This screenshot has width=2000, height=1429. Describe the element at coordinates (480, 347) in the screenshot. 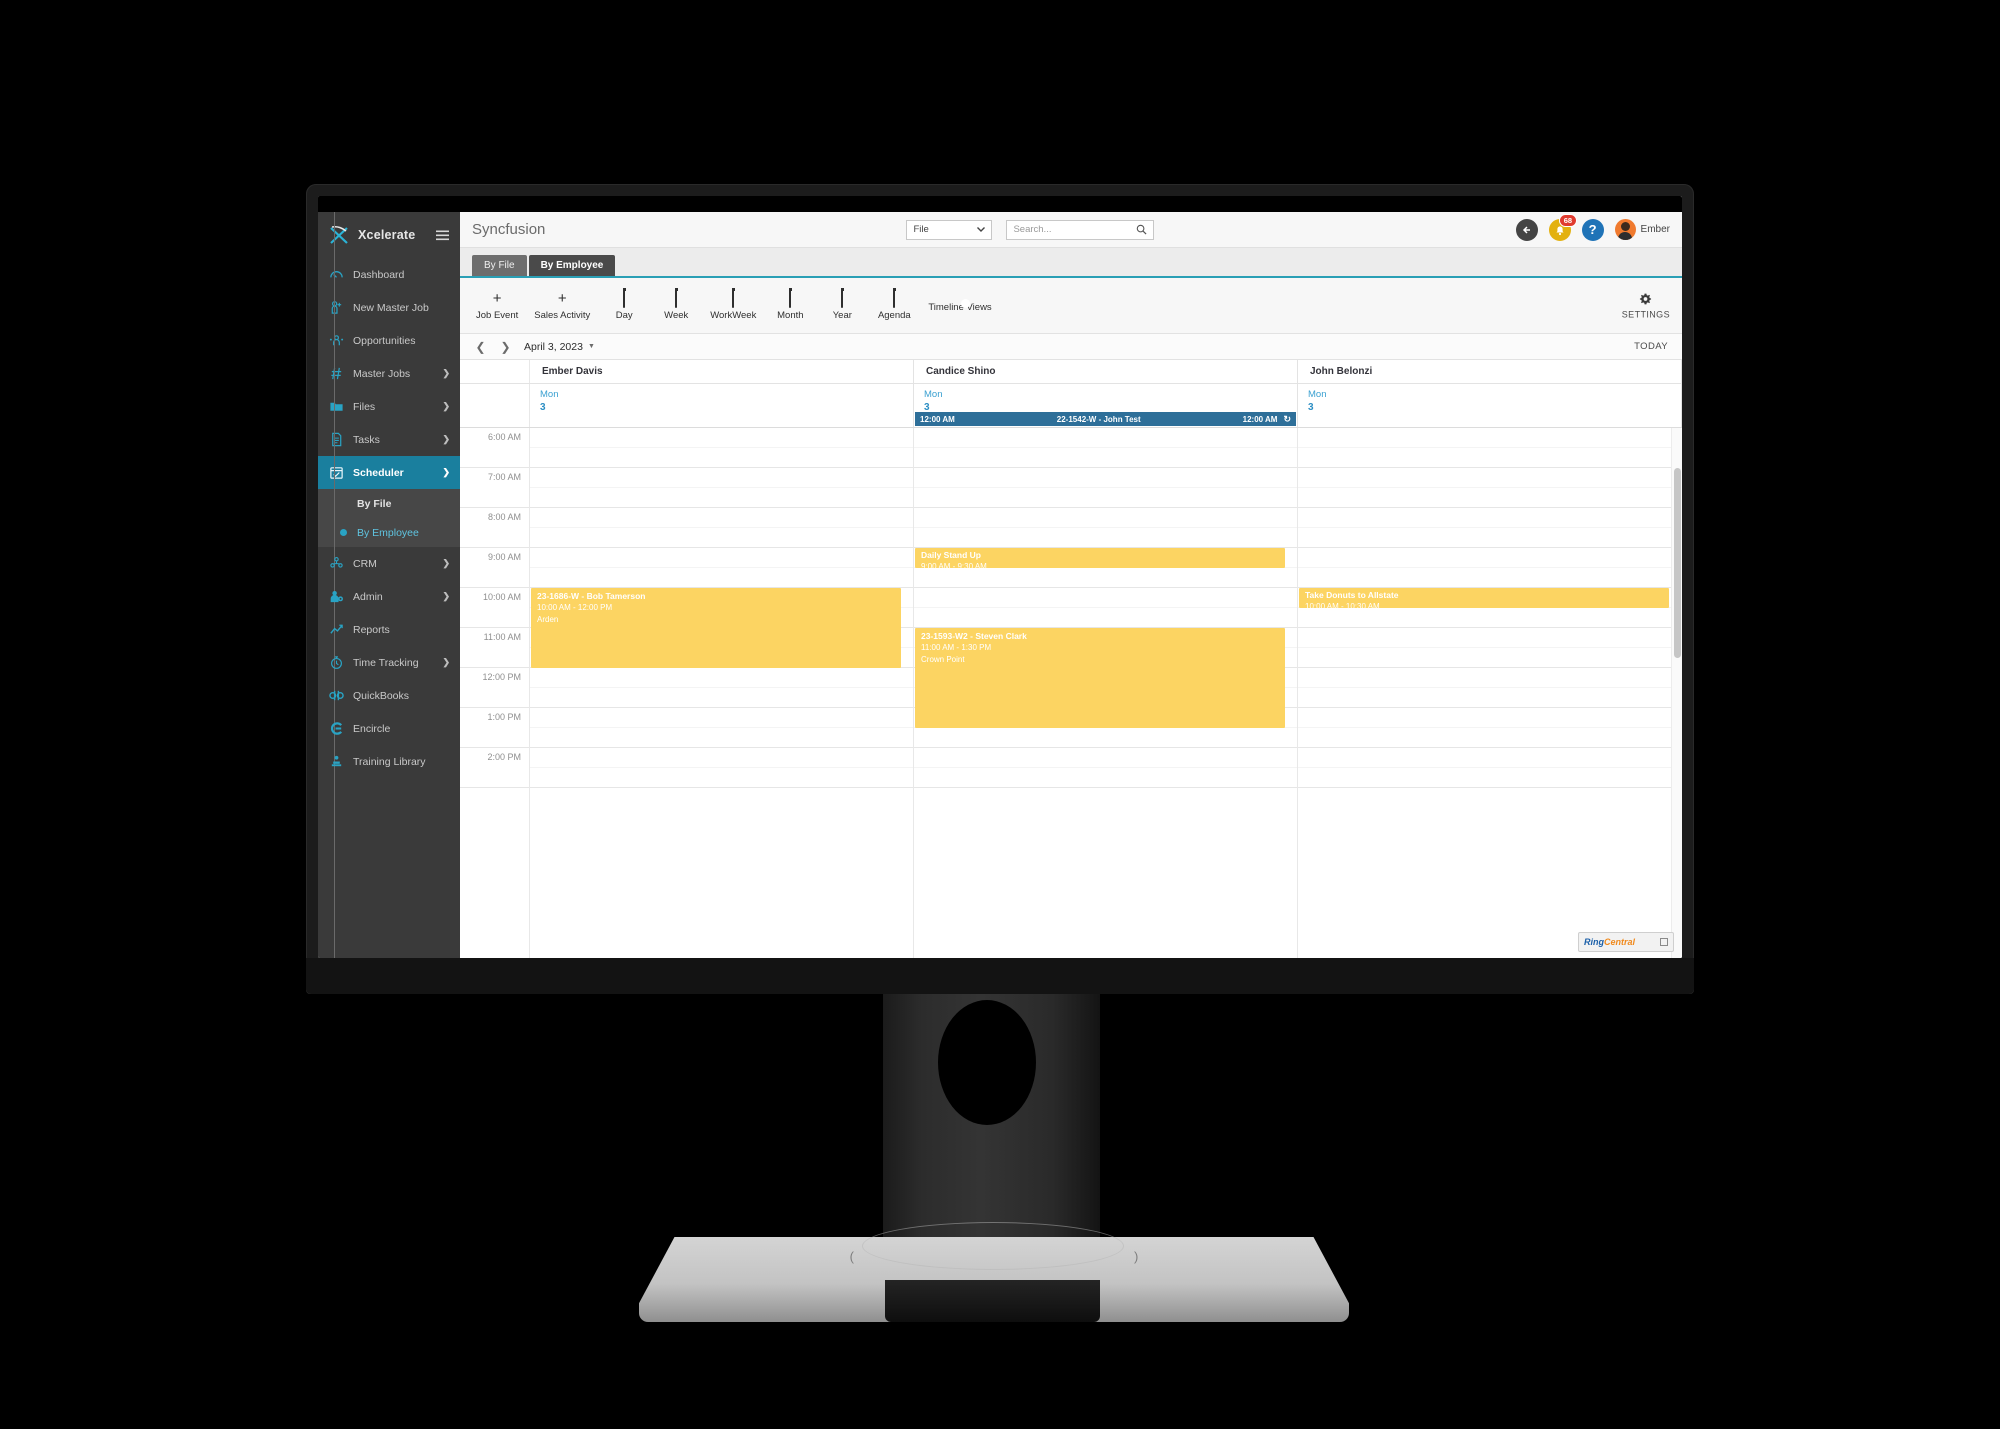

I see `chevron-left-icon: ❮` at that location.